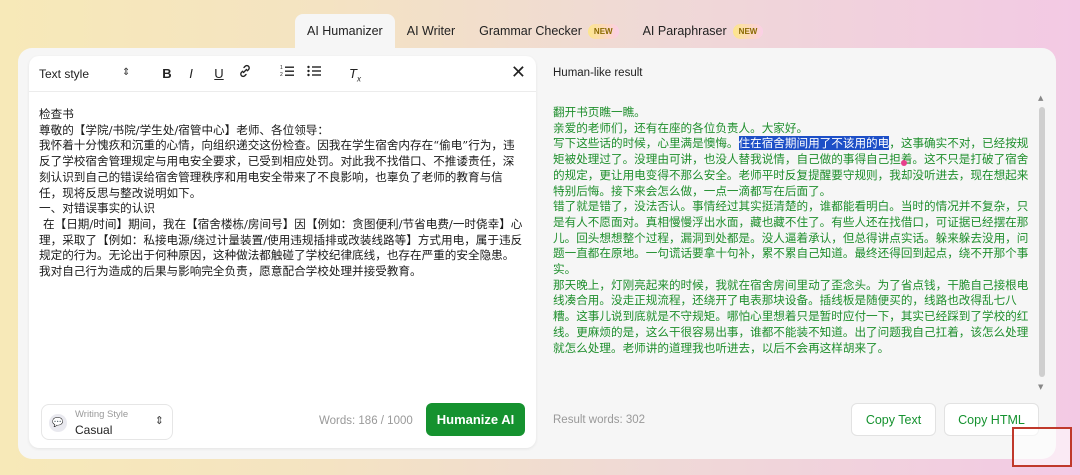 This screenshot has height=475, width=1080. What do you see at coordinates (530, 31) in the screenshot?
I see `tab-label: Grammar Checker` at bounding box center [530, 31].